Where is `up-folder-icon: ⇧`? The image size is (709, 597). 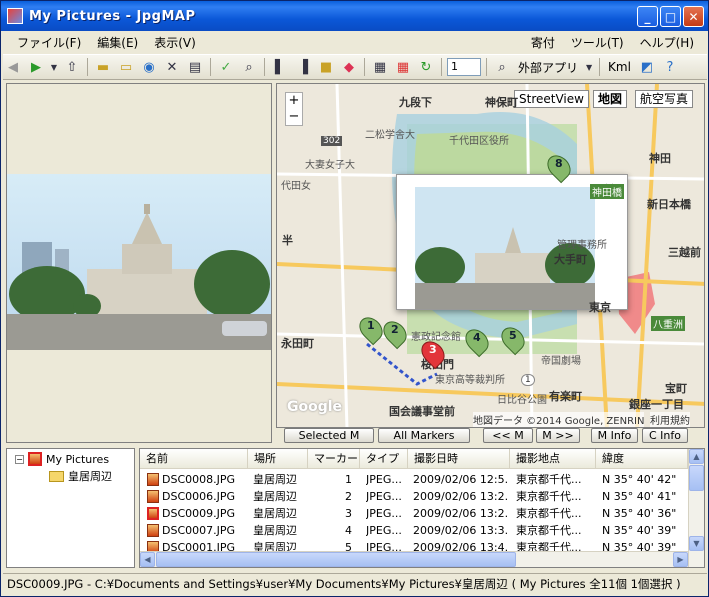 up-folder-icon: ⇧ is located at coordinates (72, 67).